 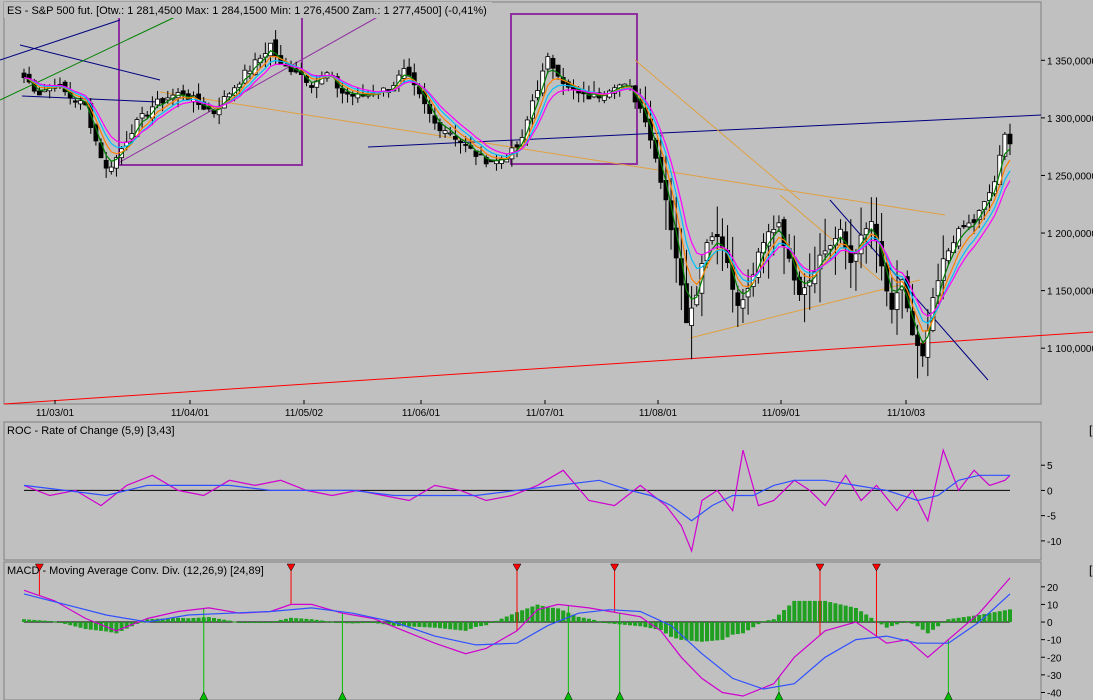 I want to click on date-tick-label: 11/05/02, so click(x=304, y=413).